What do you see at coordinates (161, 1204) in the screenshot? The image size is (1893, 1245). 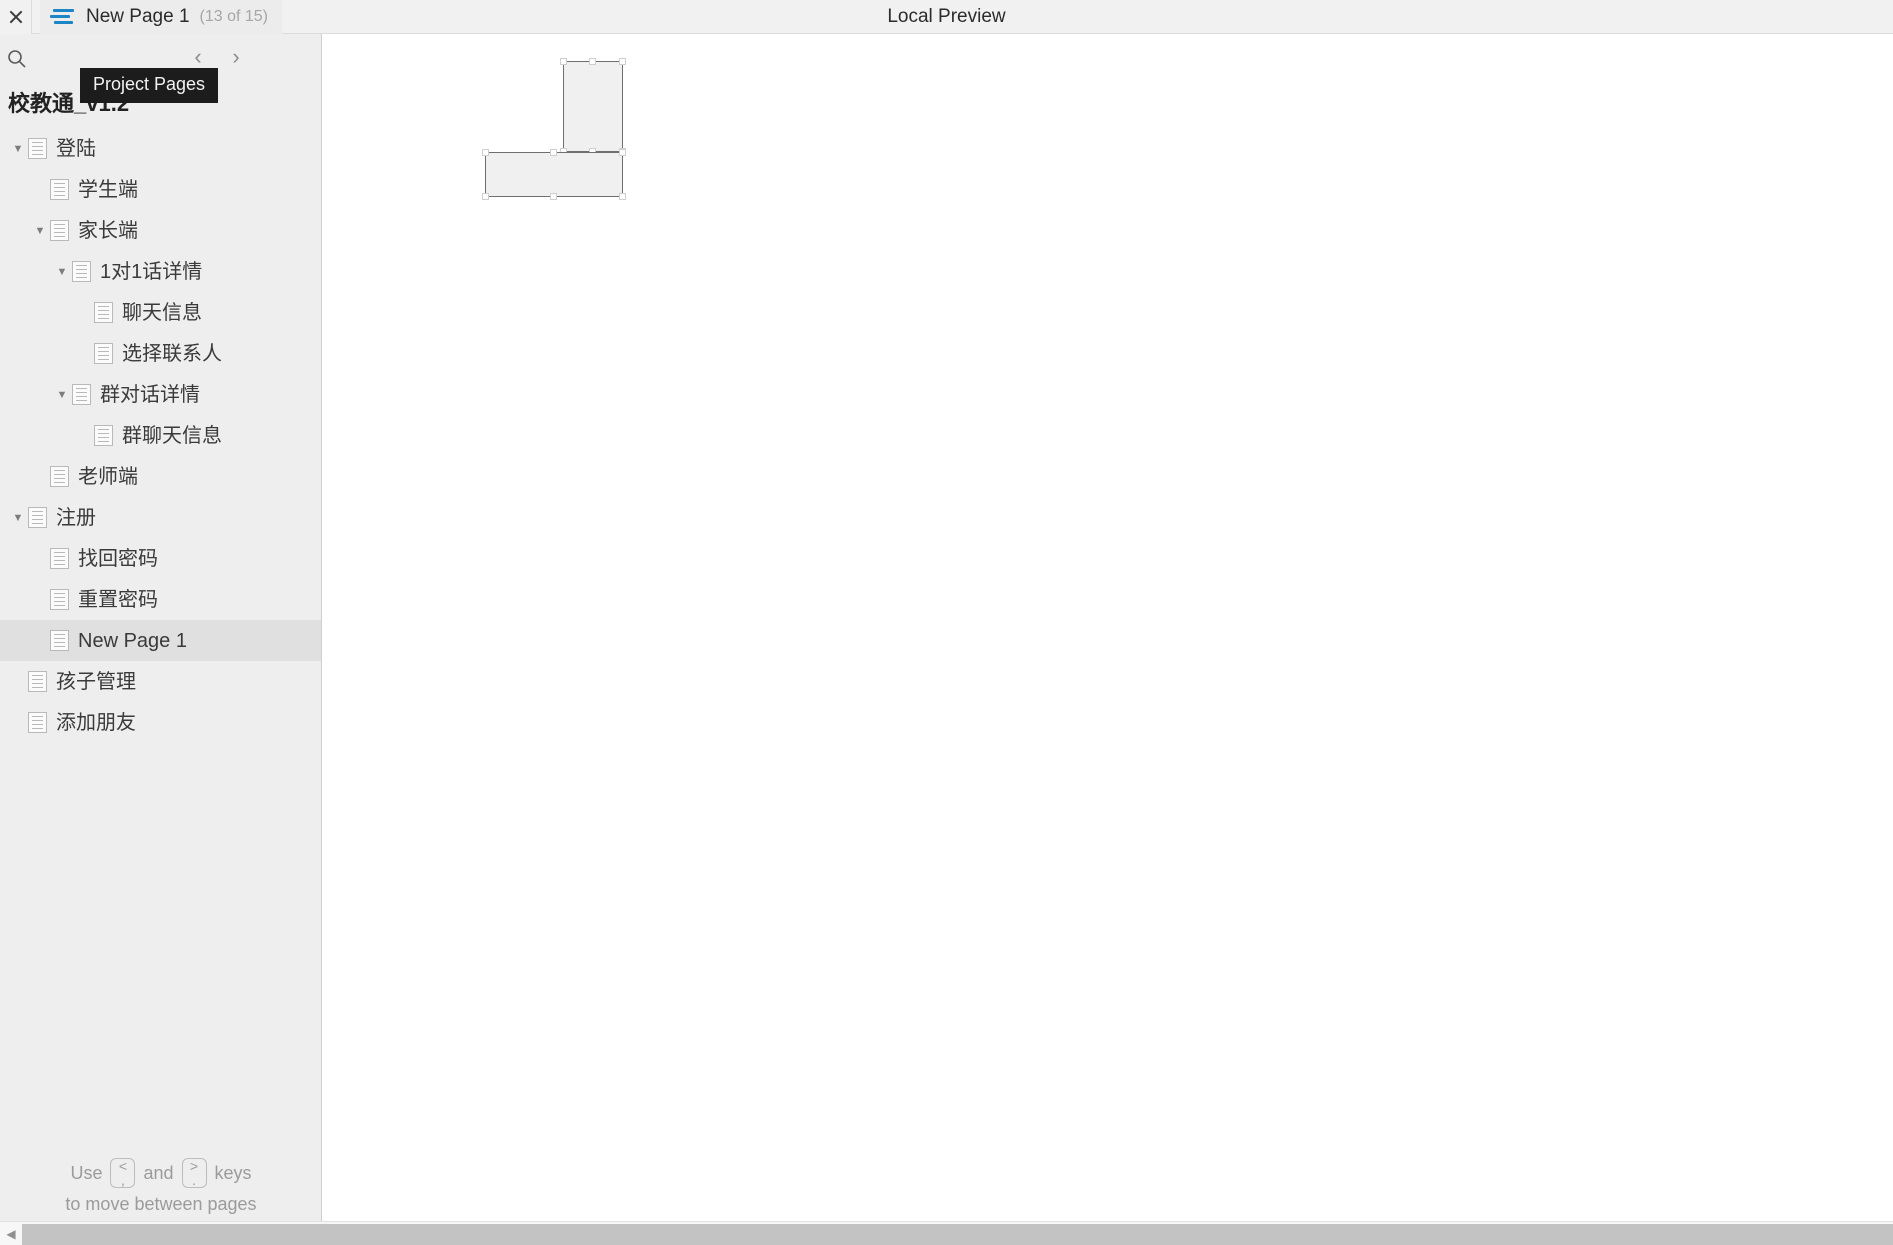 I see `hint-line-2: to move between pages` at bounding box center [161, 1204].